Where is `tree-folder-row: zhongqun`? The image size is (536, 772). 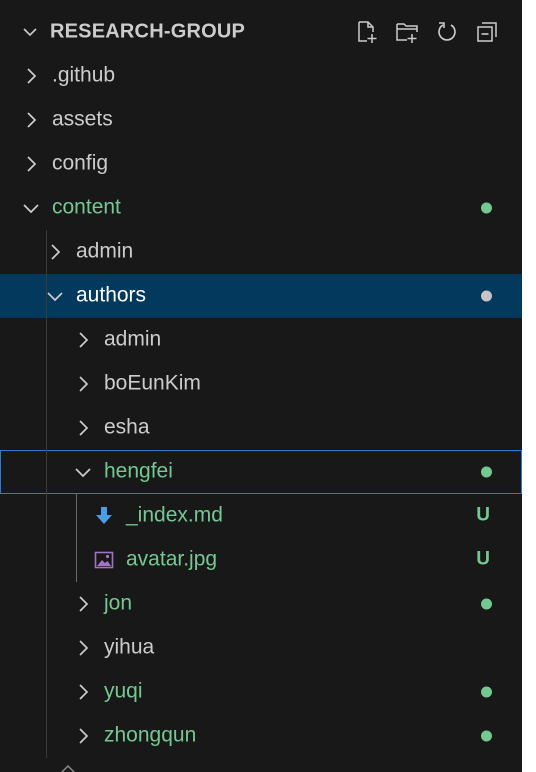
tree-folder-row: zhongqun is located at coordinates (261, 736).